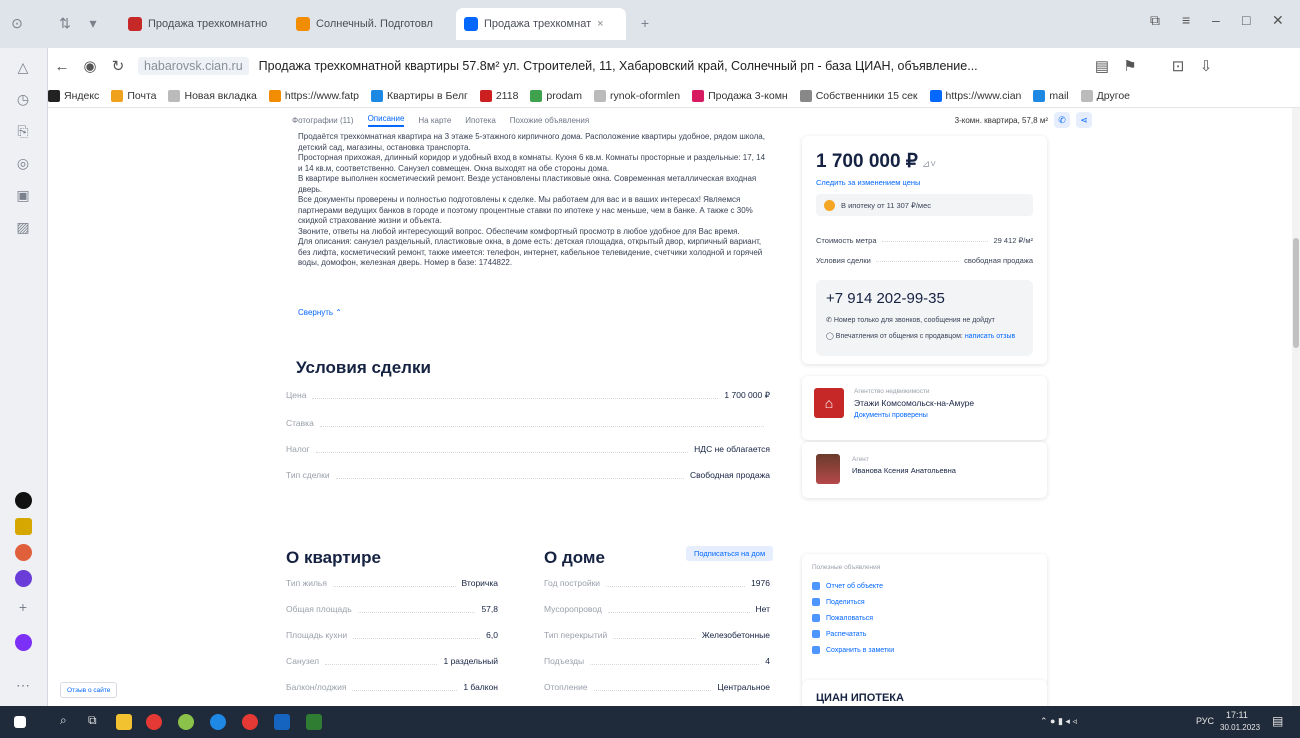 This screenshot has height=738, width=1300. I want to click on link-print: Распечатать, so click(839, 634).